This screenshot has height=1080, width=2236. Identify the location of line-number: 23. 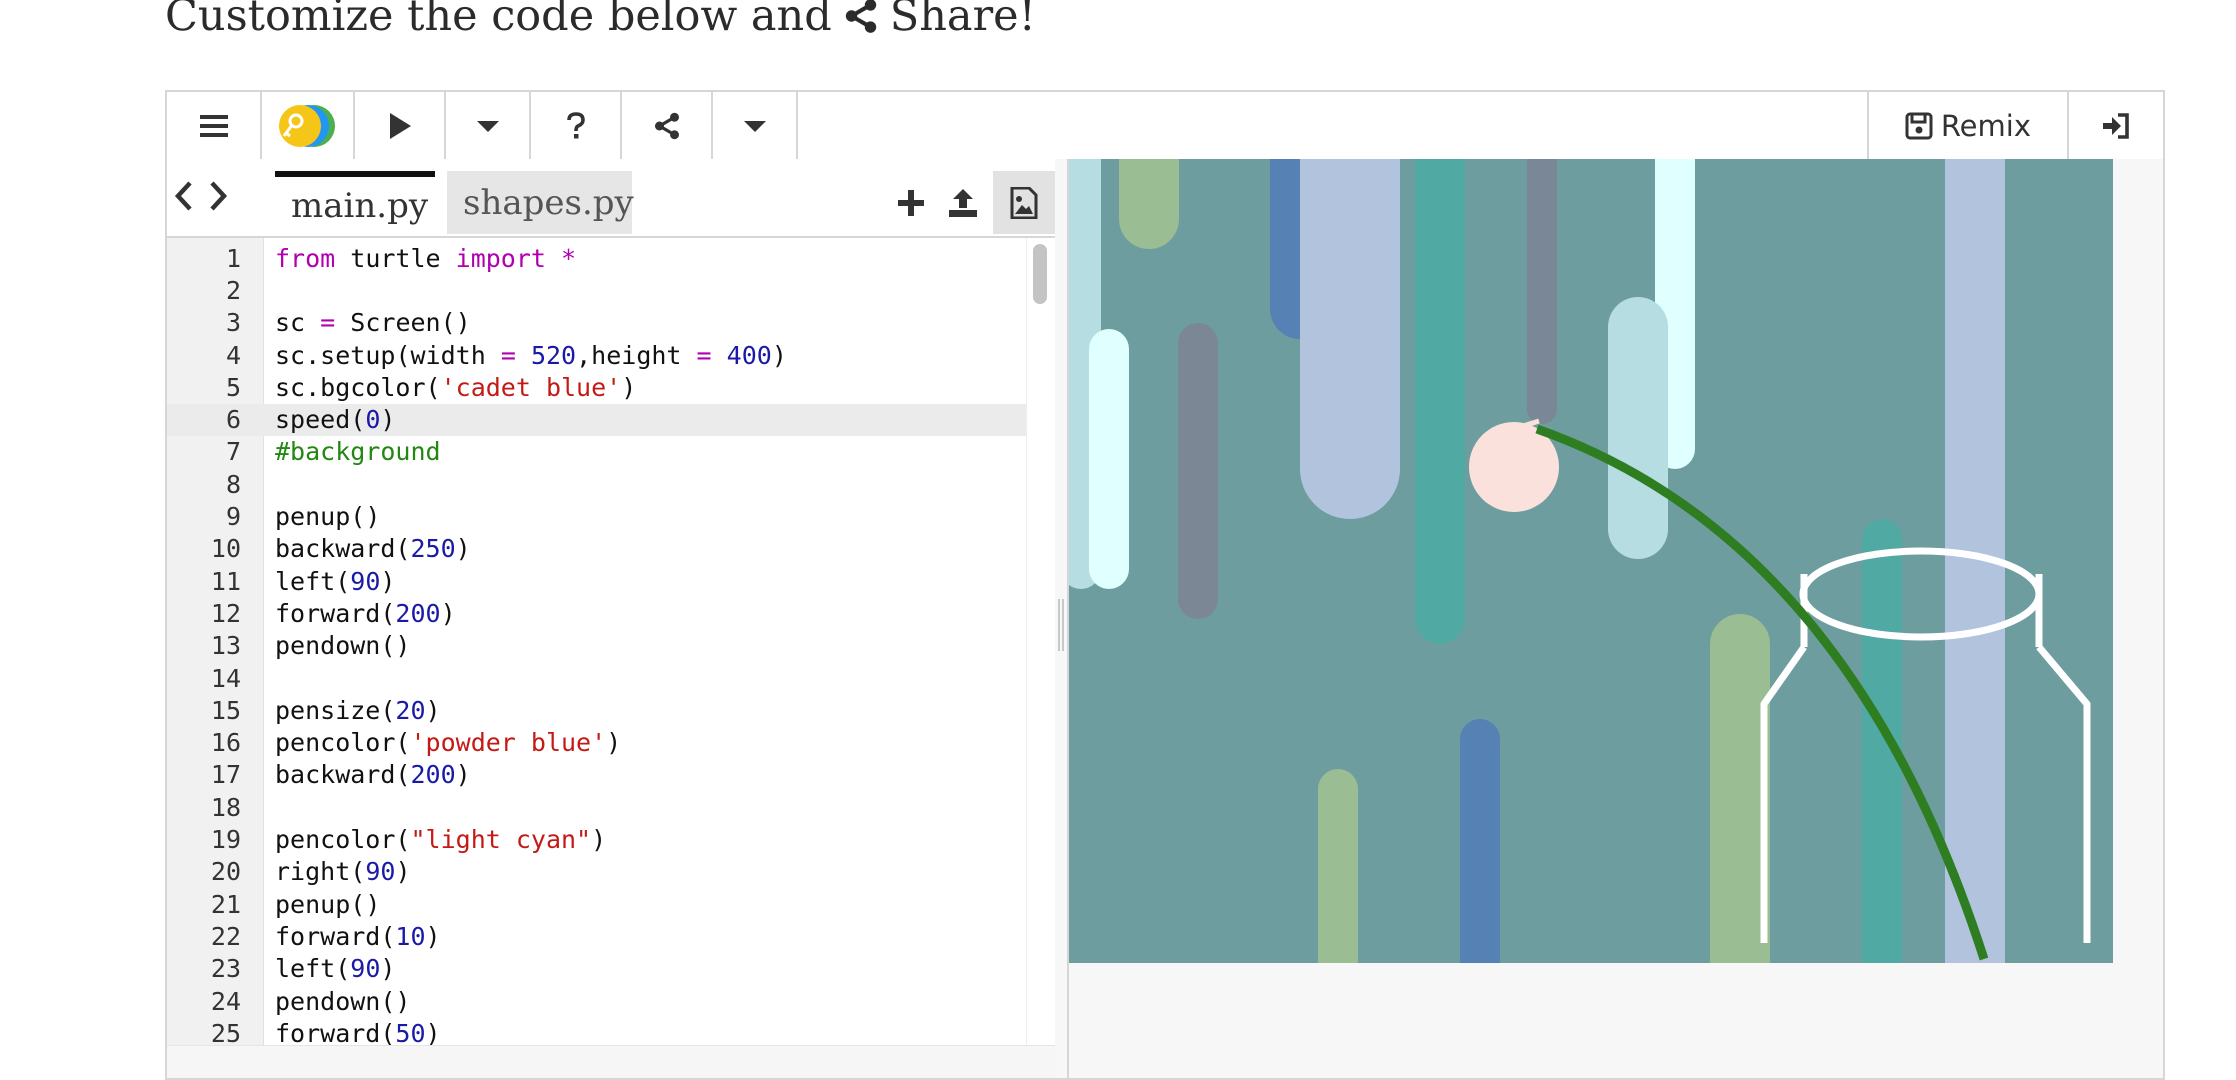
(225, 969).